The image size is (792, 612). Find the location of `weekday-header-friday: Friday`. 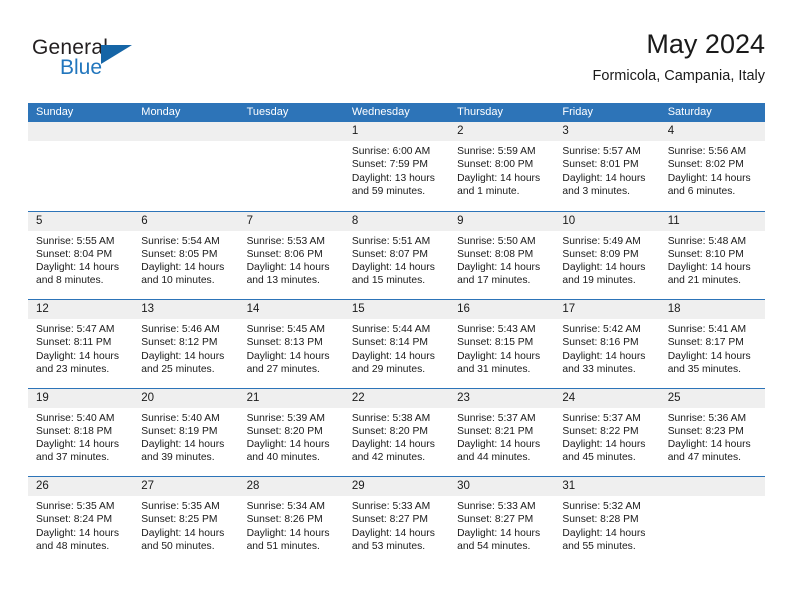

weekday-header-friday: Friday is located at coordinates (577, 112).